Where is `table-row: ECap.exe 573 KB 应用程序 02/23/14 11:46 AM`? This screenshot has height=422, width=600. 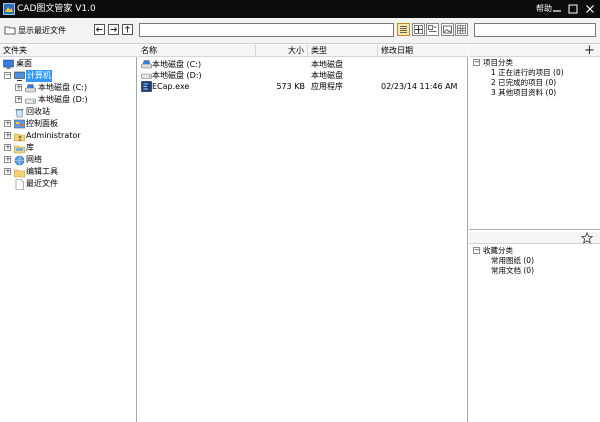
table-row: ECap.exe 573 KB 应用程序 02/23/14 11:46 AM is located at coordinates (303, 86).